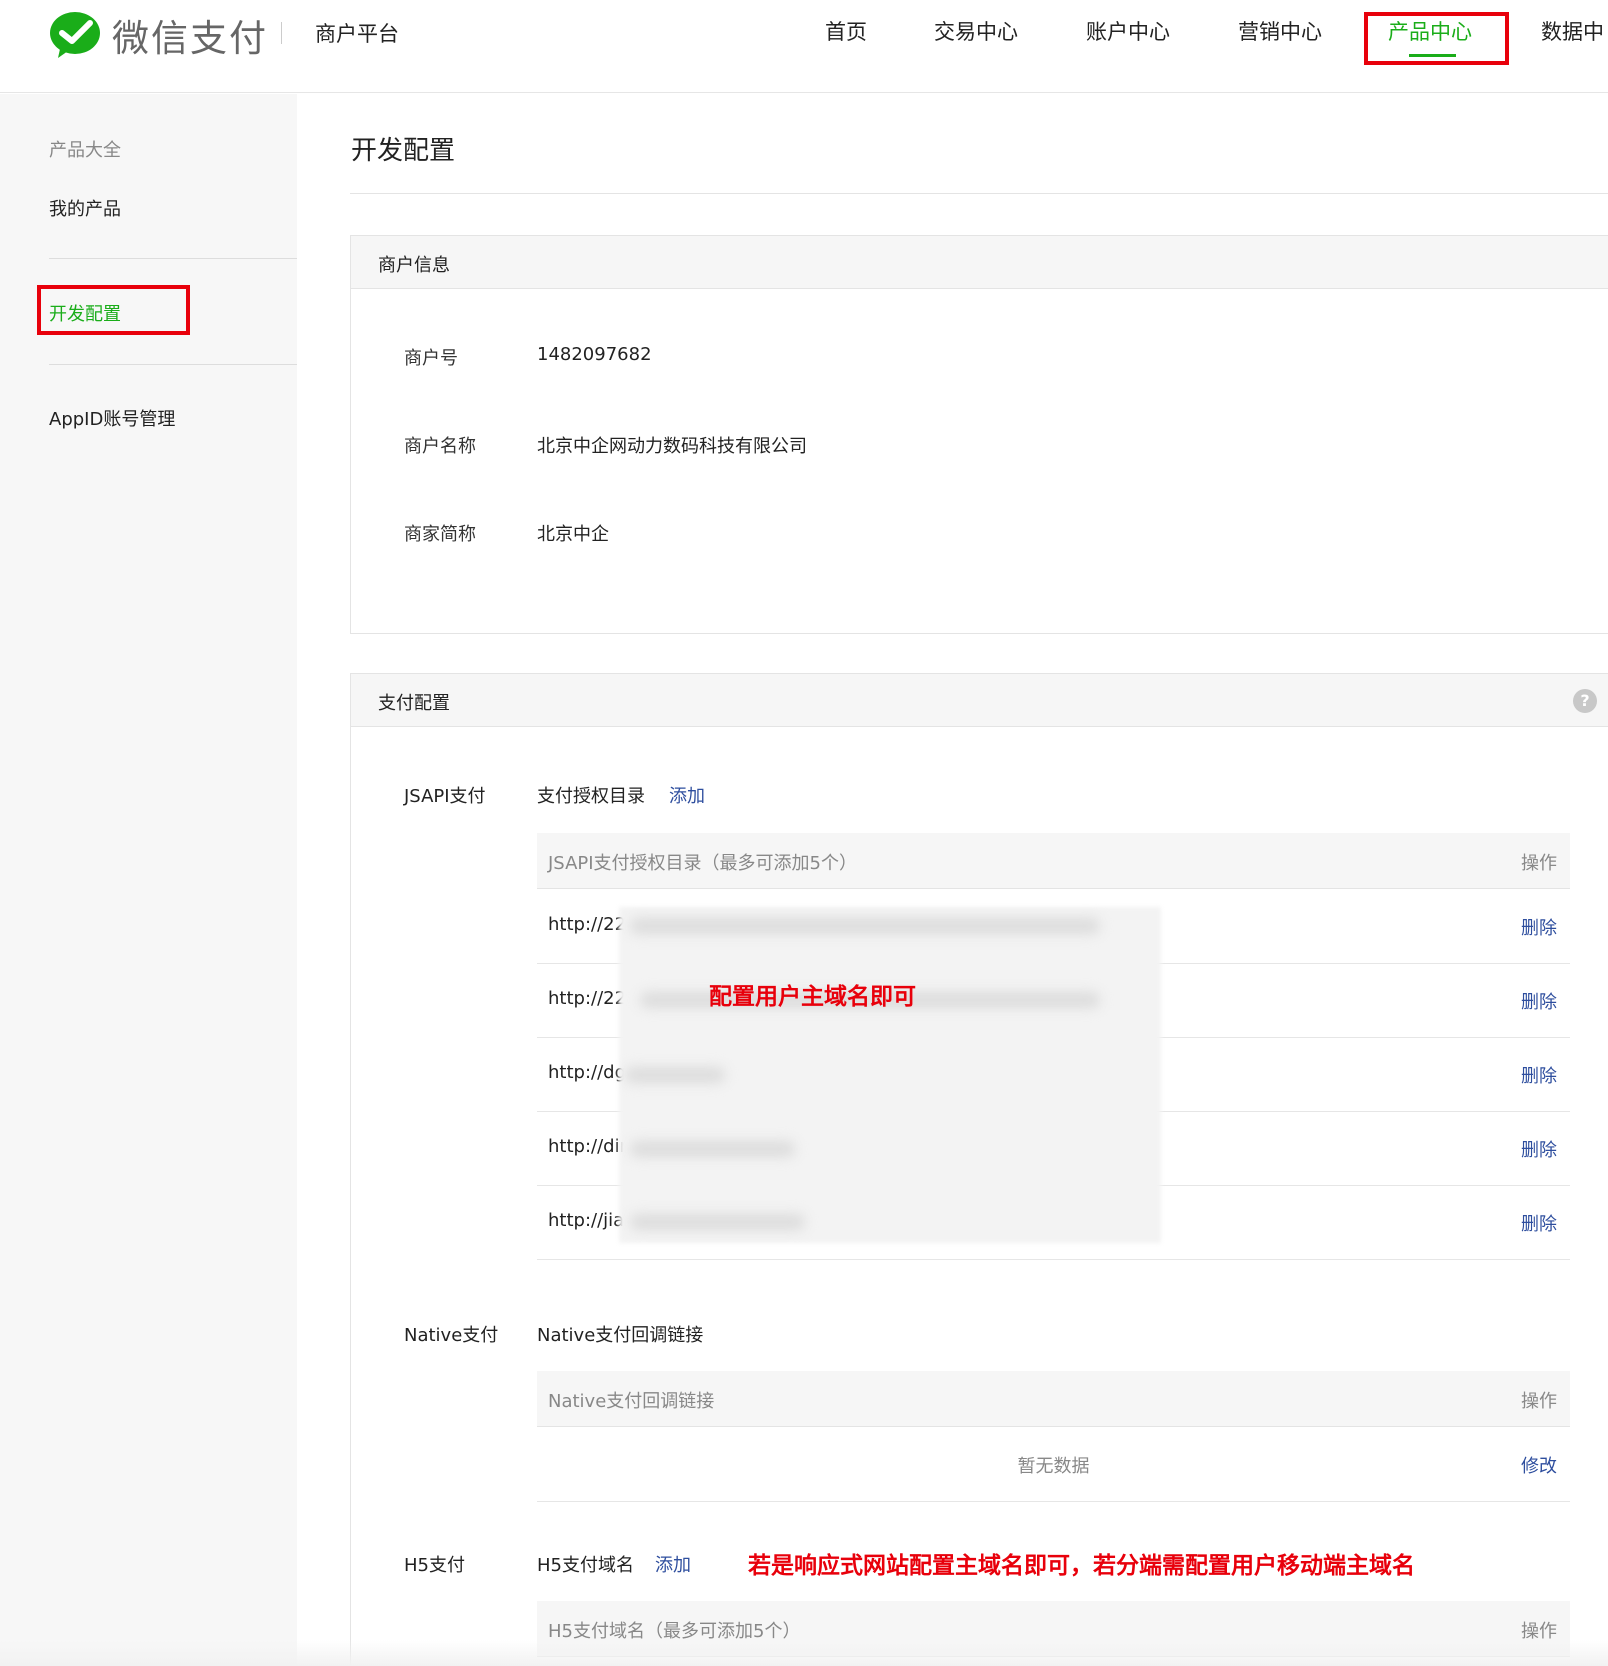 Image resolution: width=1608 pixels, height=1666 pixels. I want to click on native-table-header: Native支付回调链接 操作, so click(1053, 1399).